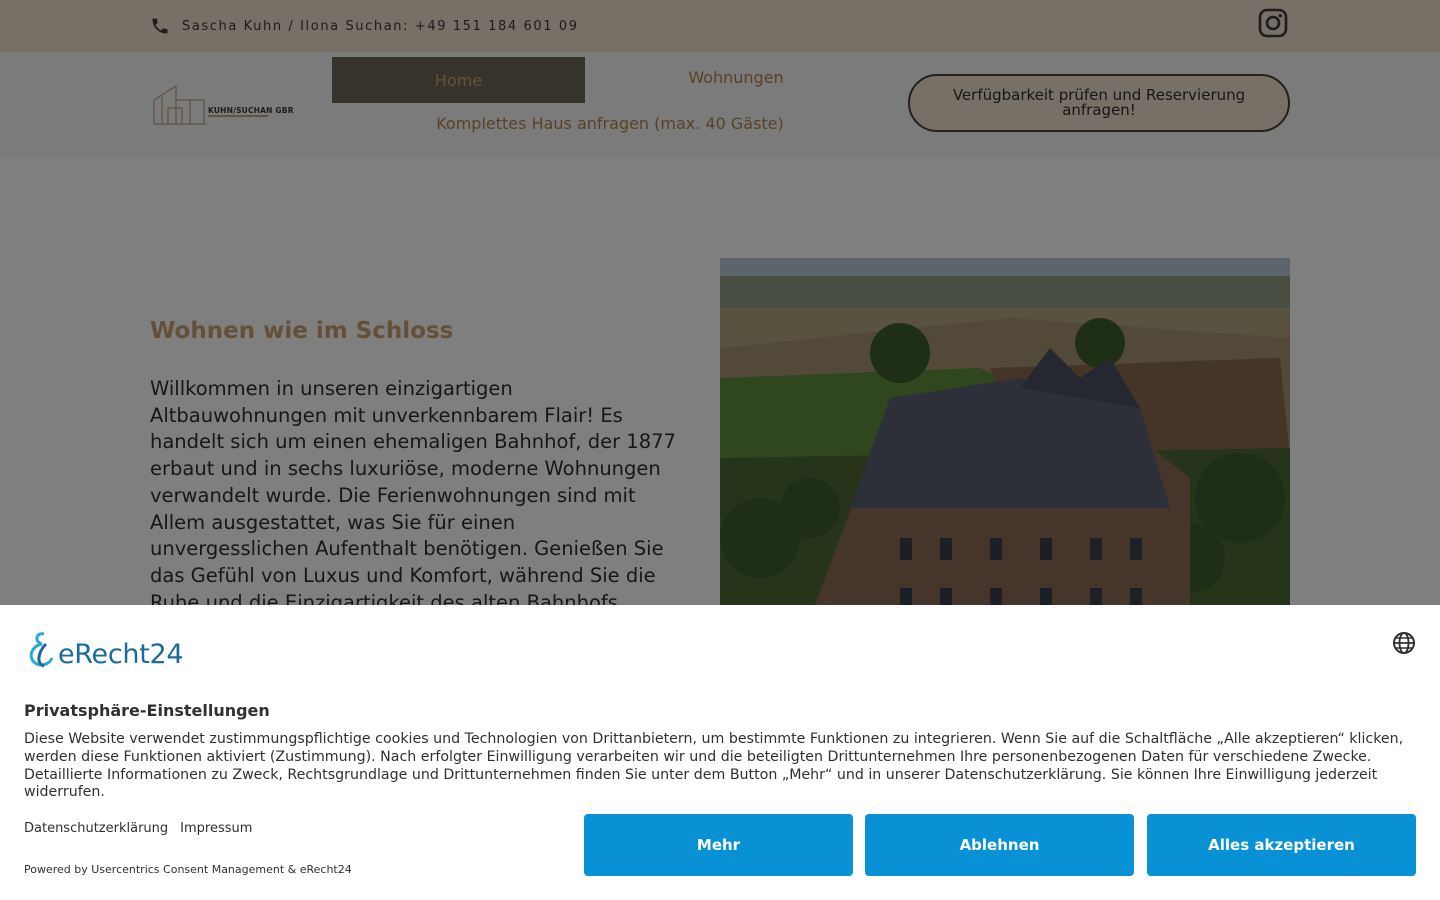 This screenshot has height=900, width=1440. I want to click on accept-all-button: Alles akzeptieren, so click(1281, 845).